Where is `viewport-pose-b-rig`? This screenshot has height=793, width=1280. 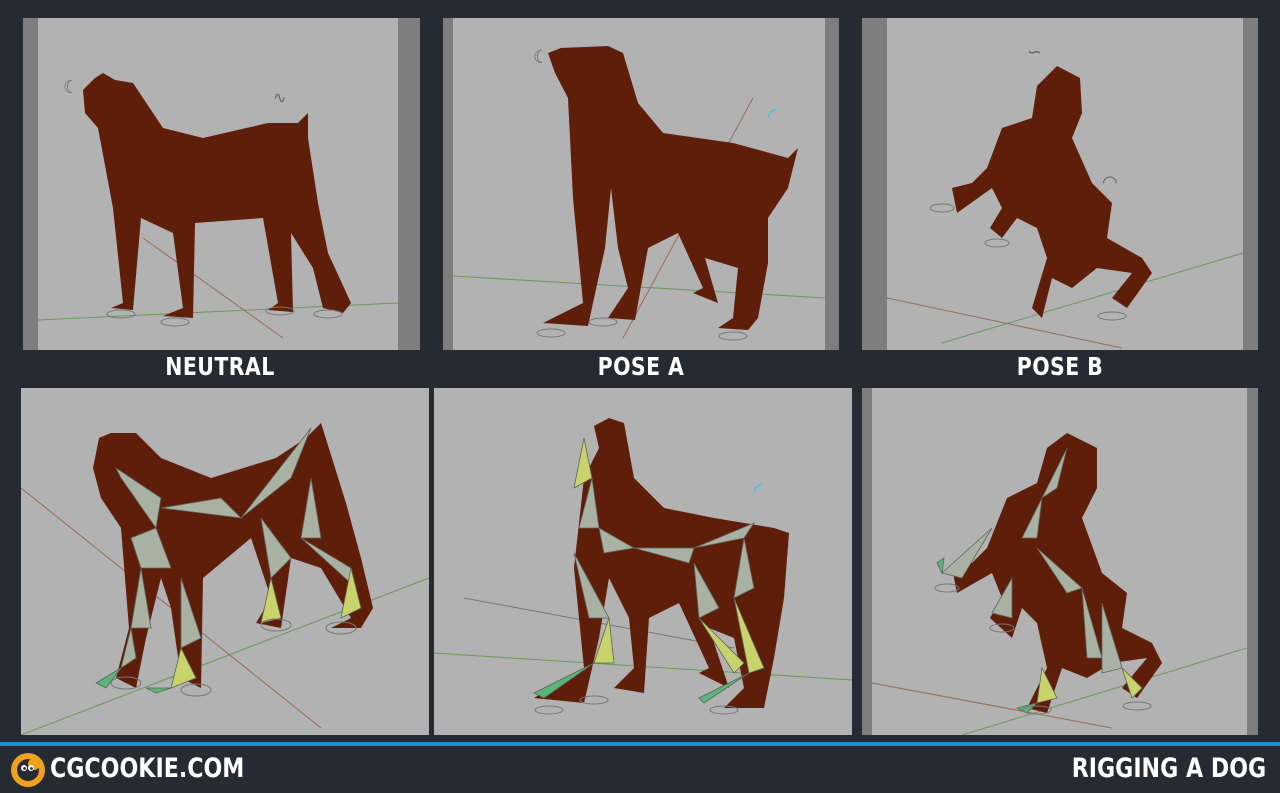
viewport-pose-b-rig is located at coordinates (1060, 561).